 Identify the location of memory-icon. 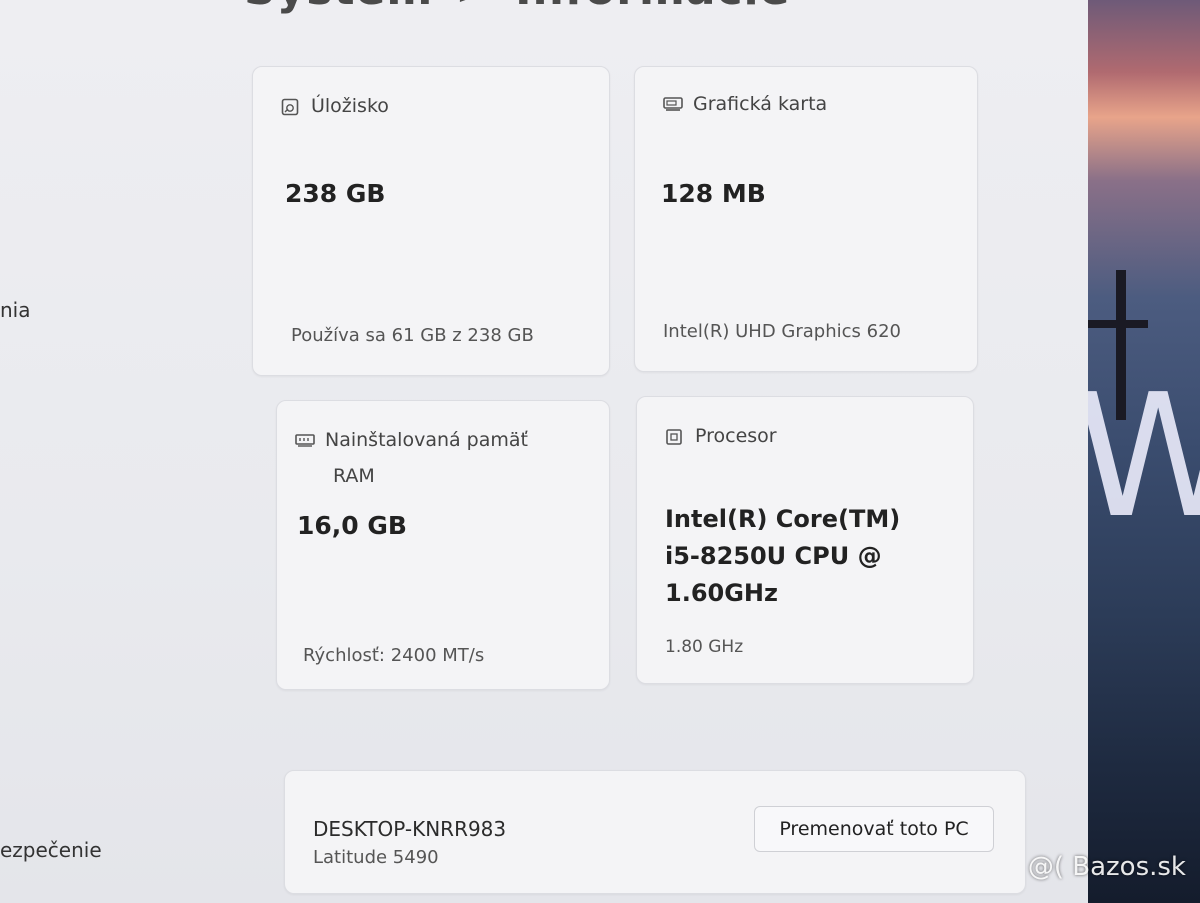
(305, 440).